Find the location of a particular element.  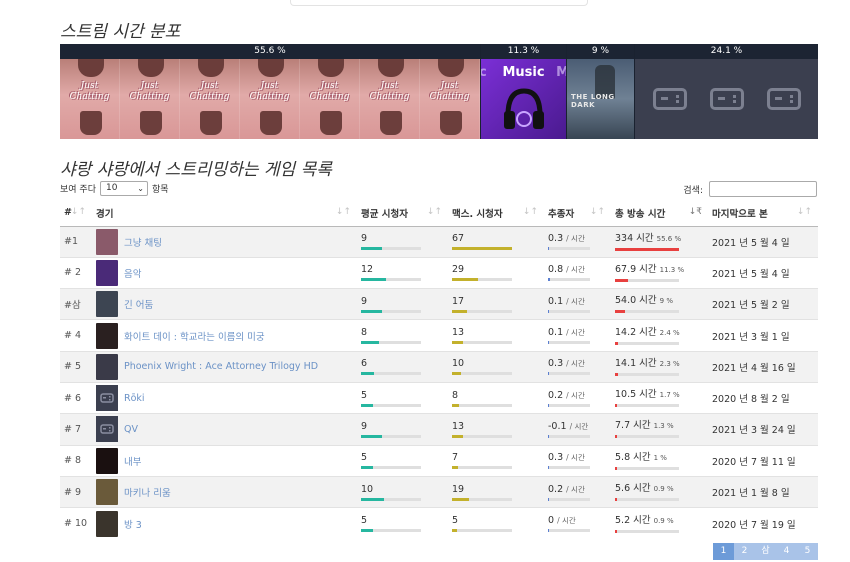

column-header-avg-viewers: 평균 시청자 ↓↑ is located at coordinates (402, 213).